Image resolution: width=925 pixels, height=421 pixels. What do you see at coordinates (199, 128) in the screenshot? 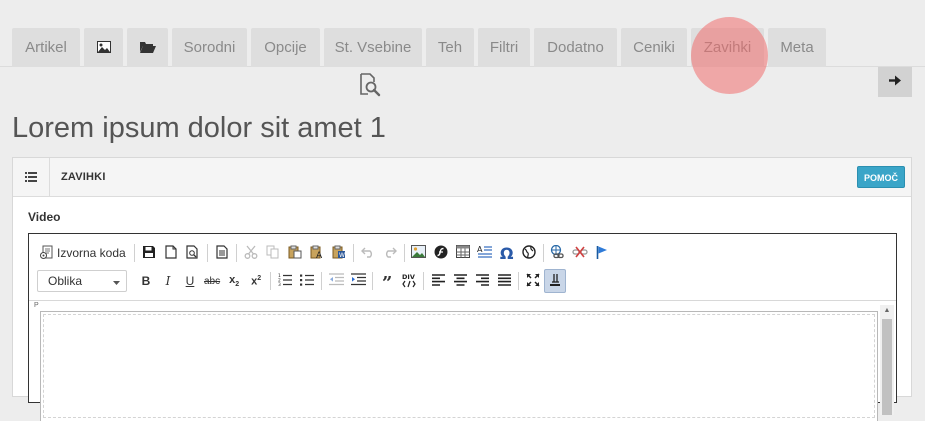
I see `page-title: Lorem ipsum dolor sit amet 1` at bounding box center [199, 128].